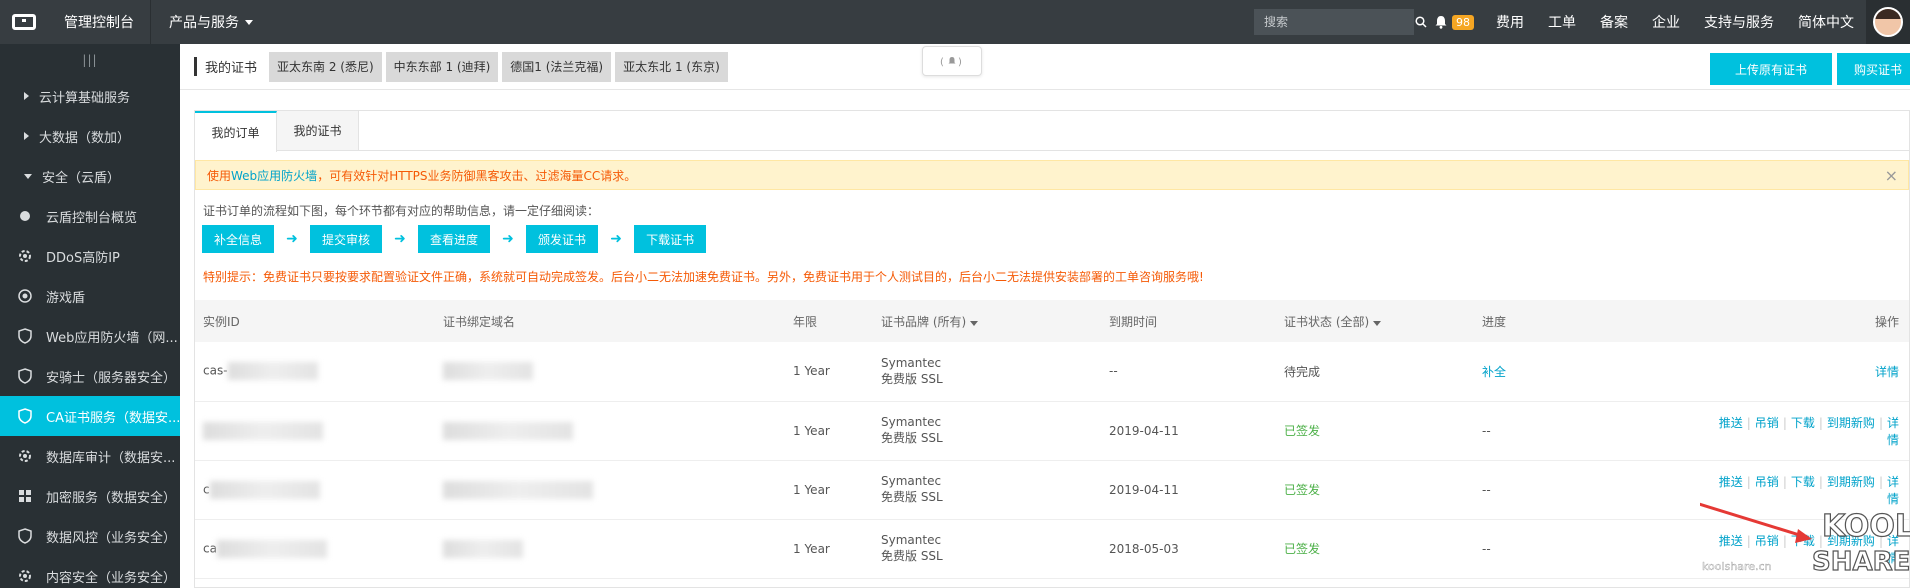 Image resolution: width=1910 pixels, height=588 pixels. I want to click on sidebar-item-label: 内容安全（业务安全）, so click(111, 578).